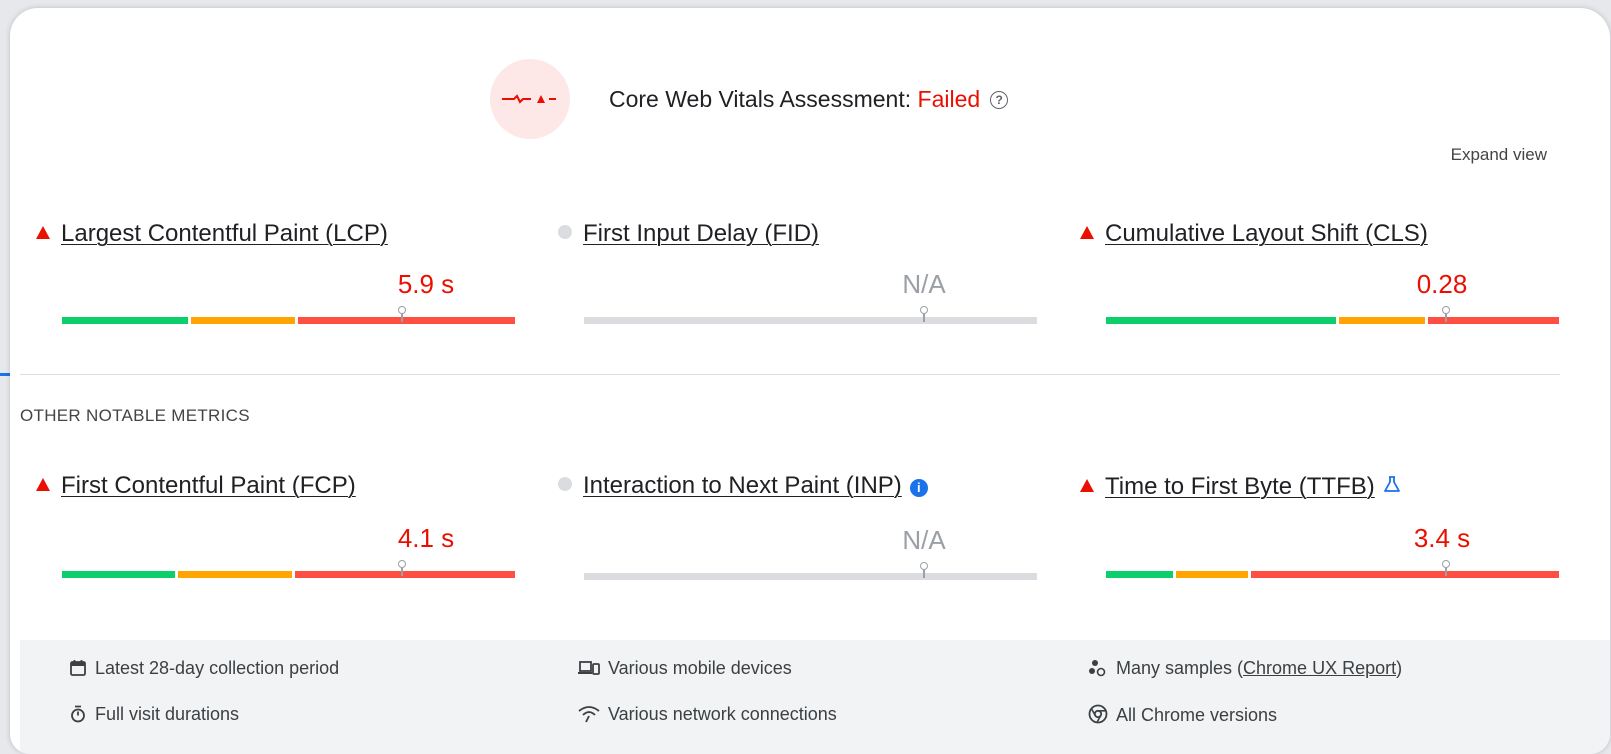 This screenshot has height=754, width=1611. I want to click on metric-header: Cumulative Layout Shift (CLS), so click(1254, 234).